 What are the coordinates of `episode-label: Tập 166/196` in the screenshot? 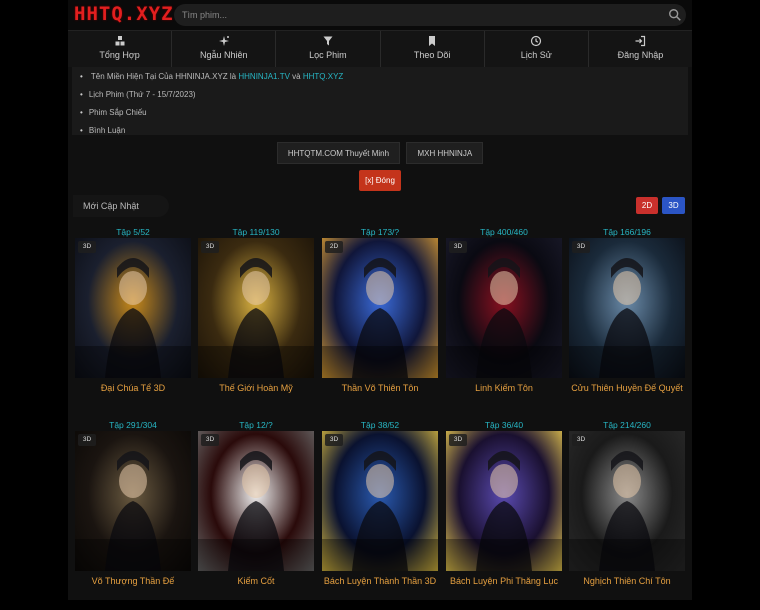 It's located at (627, 232).